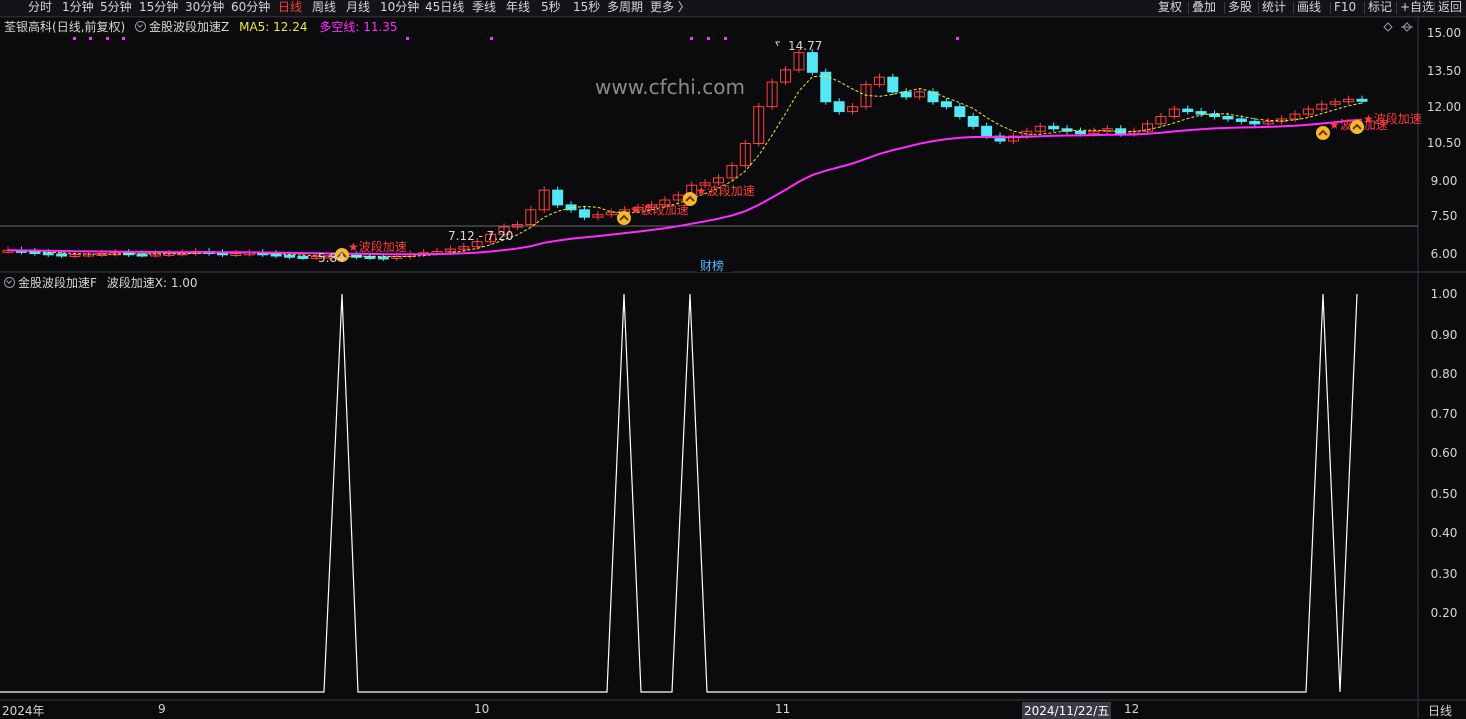 This screenshot has width=1466, height=719. What do you see at coordinates (1132, 709) in the screenshot?
I see `time-label-dec: 12` at bounding box center [1132, 709].